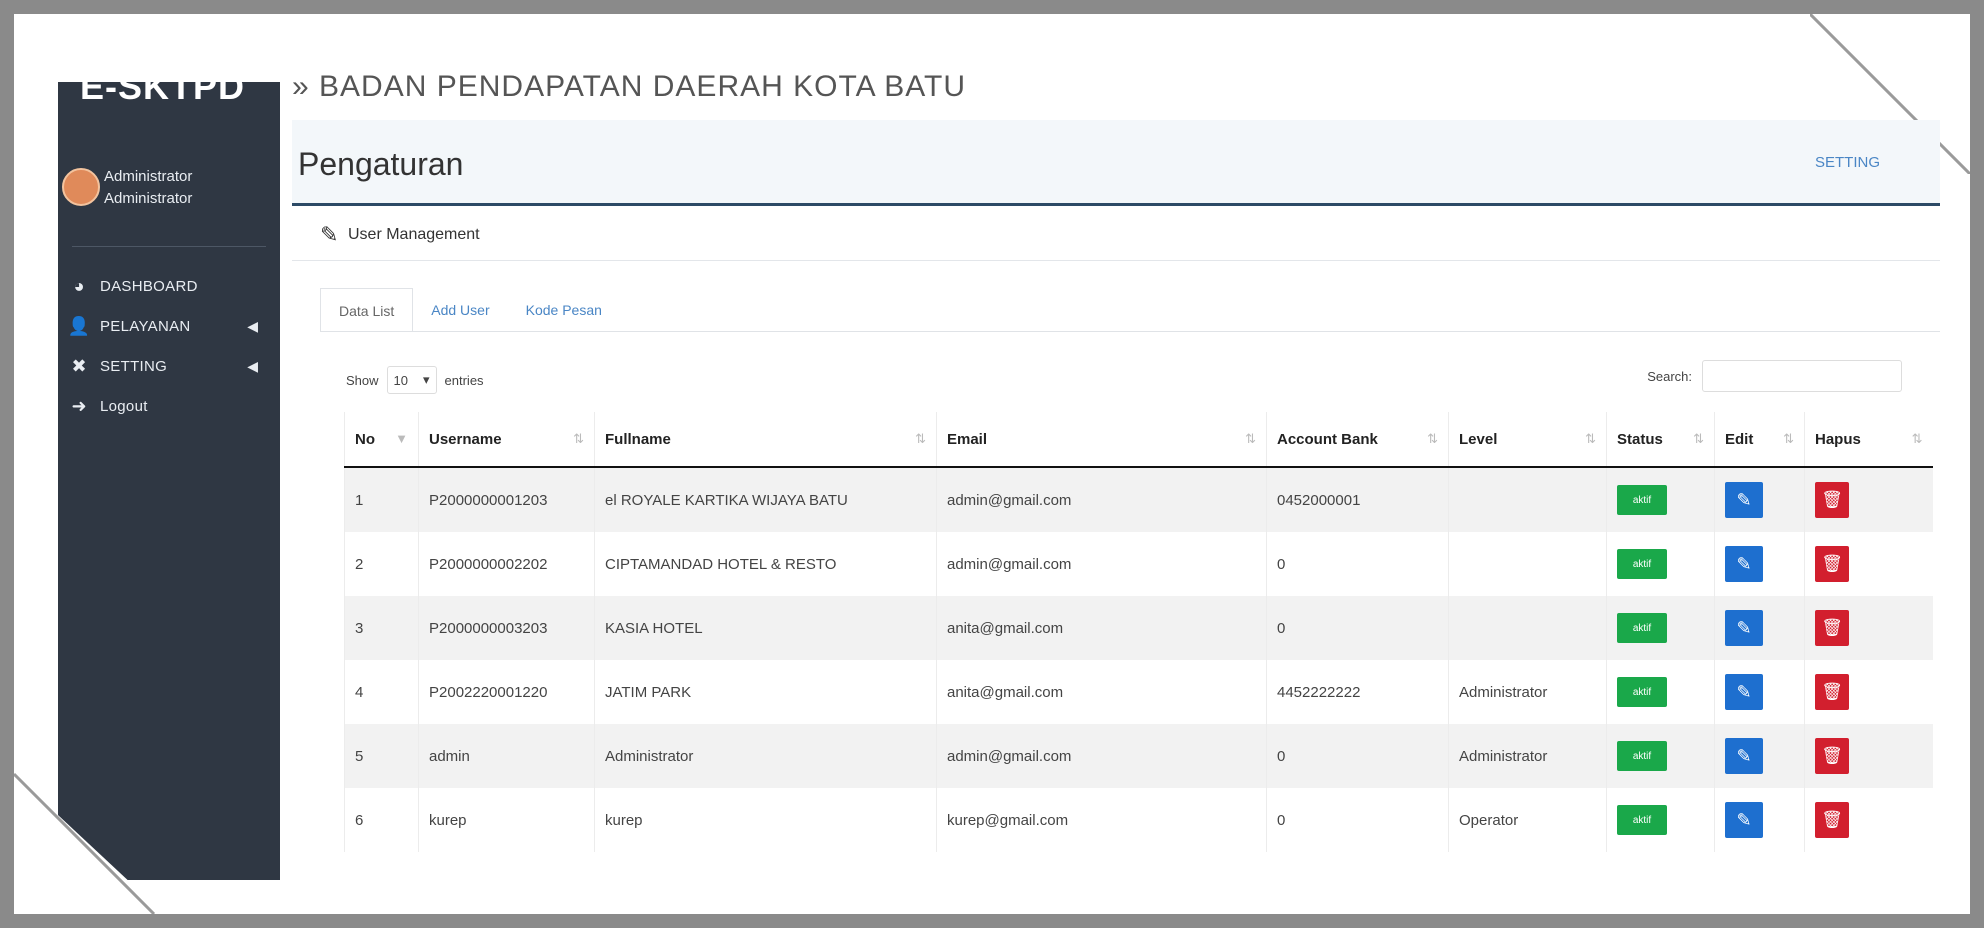  What do you see at coordinates (1116, 163) in the screenshot?
I see `page-header: Pengaturan SETTING` at bounding box center [1116, 163].